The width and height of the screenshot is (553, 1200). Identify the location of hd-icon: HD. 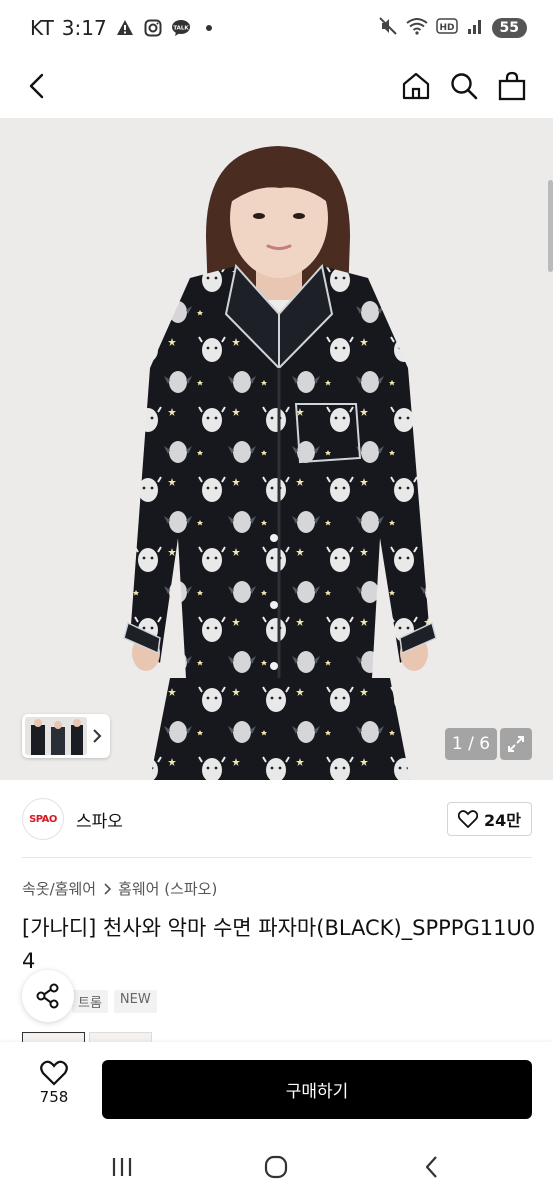
(446, 28).